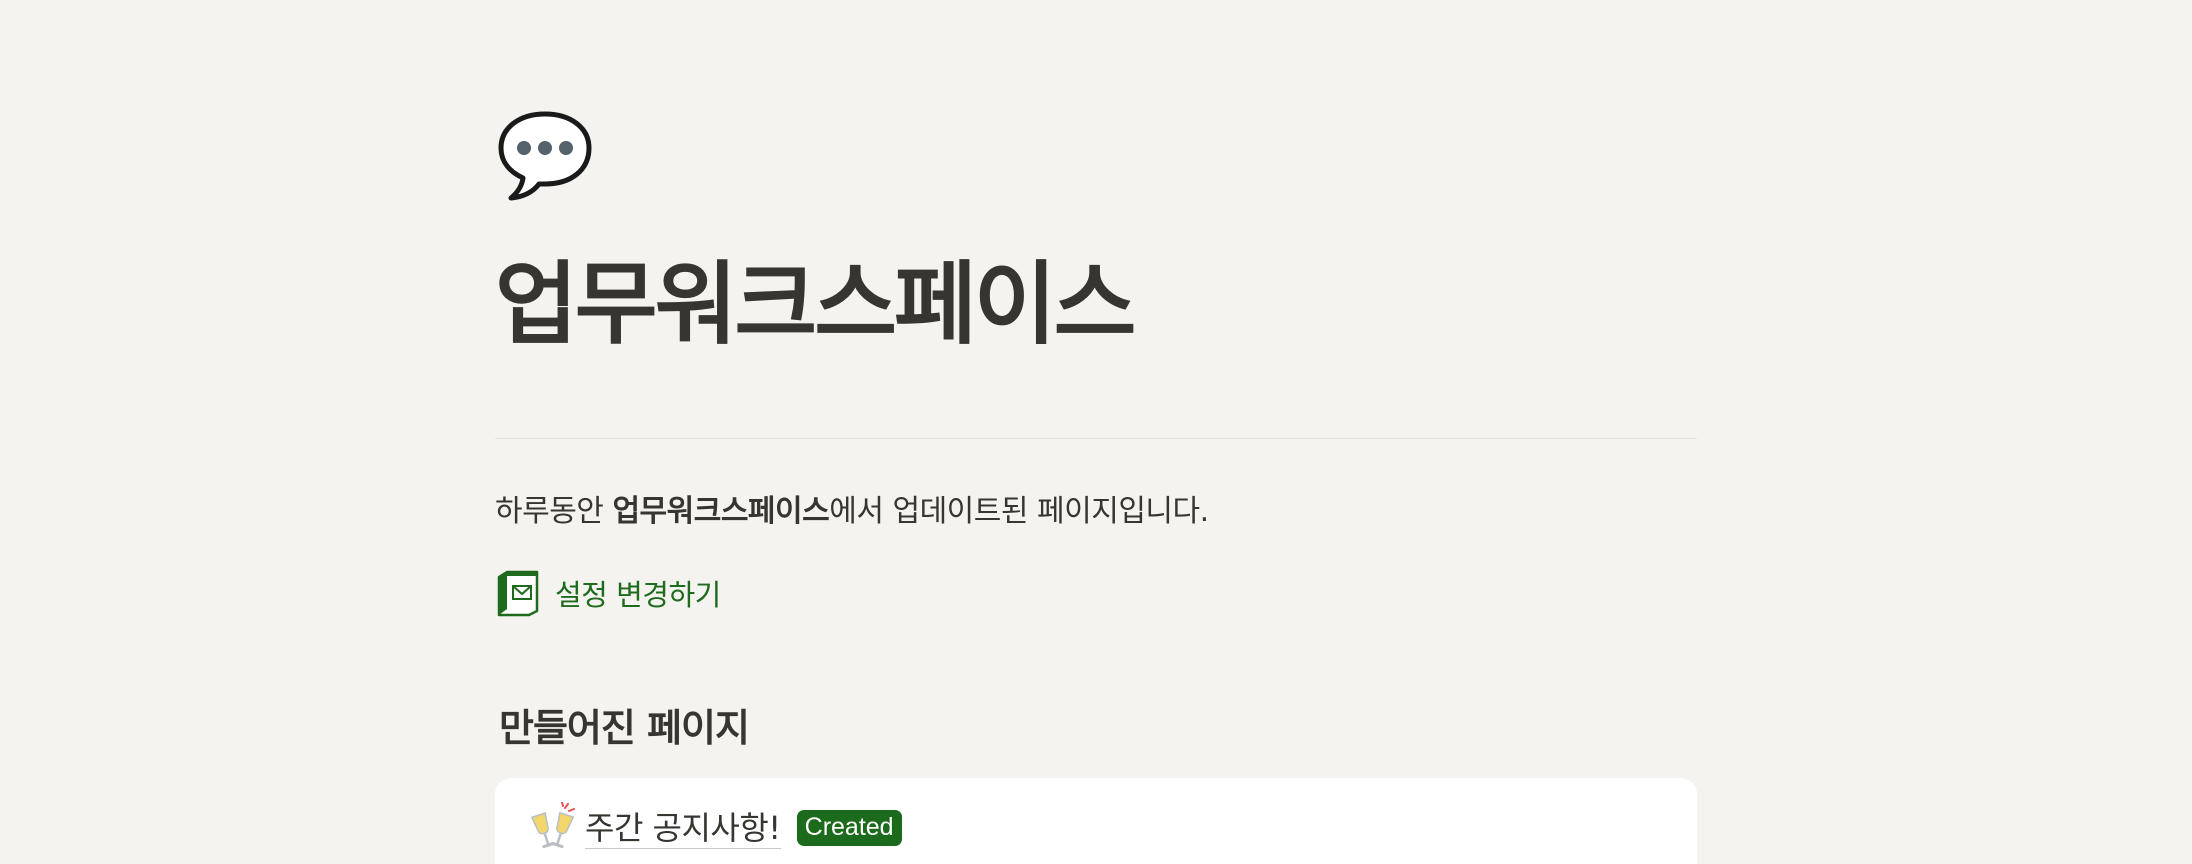  What do you see at coordinates (518, 593) in the screenshot?
I see `notion-mail-icon` at bounding box center [518, 593].